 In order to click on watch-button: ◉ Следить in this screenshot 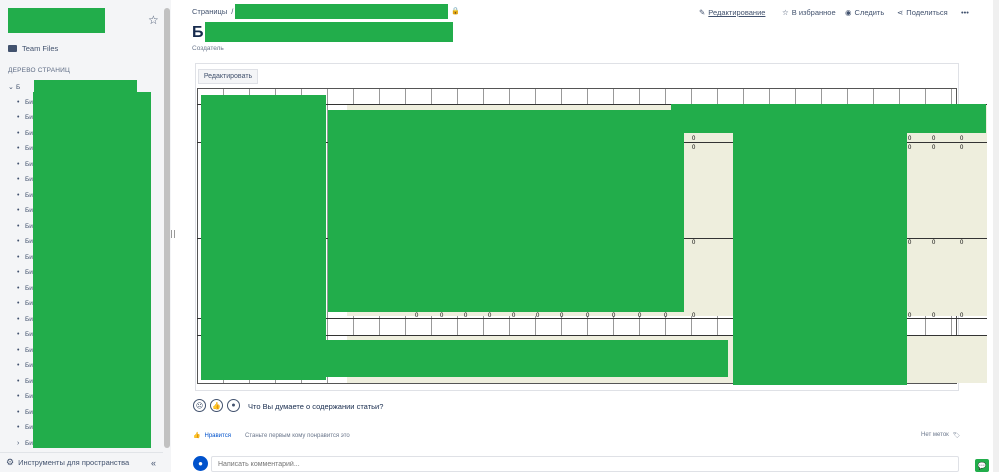, I will do `click(864, 12)`.